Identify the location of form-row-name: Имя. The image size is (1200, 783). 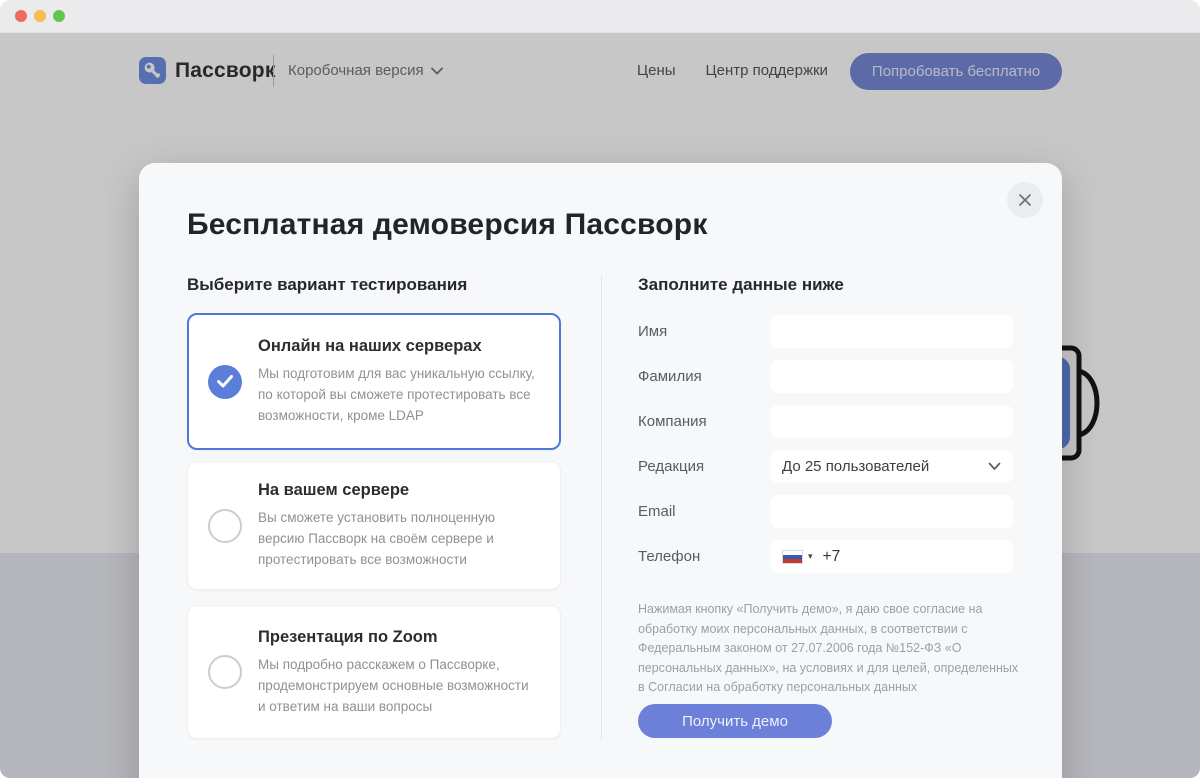
(895, 331).